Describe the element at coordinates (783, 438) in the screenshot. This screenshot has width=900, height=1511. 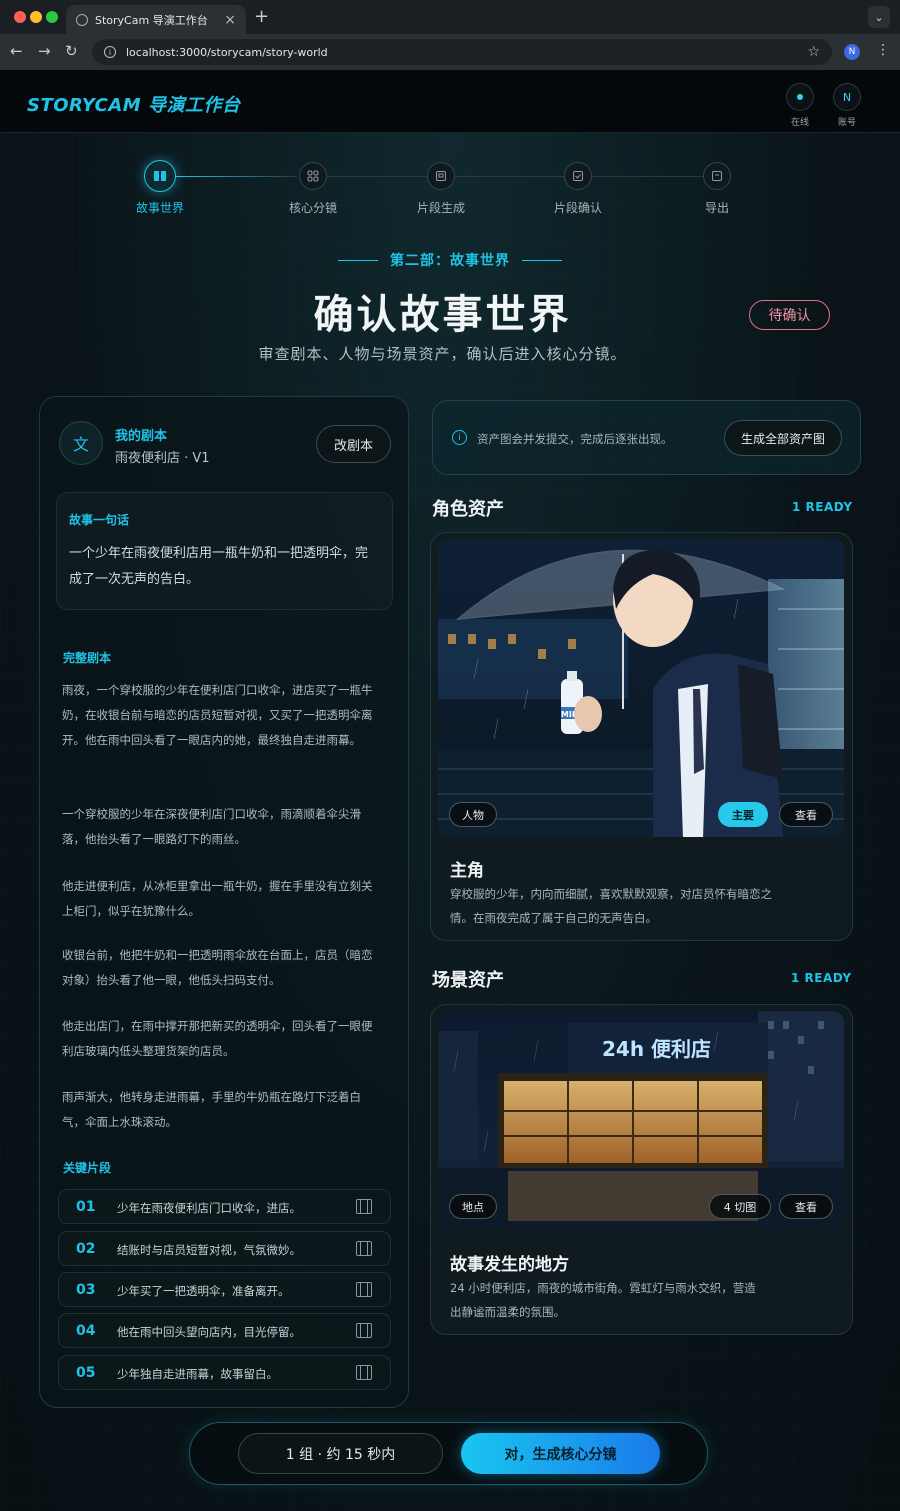
I see `generate-all-assets-button: 生成全部资产图` at that location.